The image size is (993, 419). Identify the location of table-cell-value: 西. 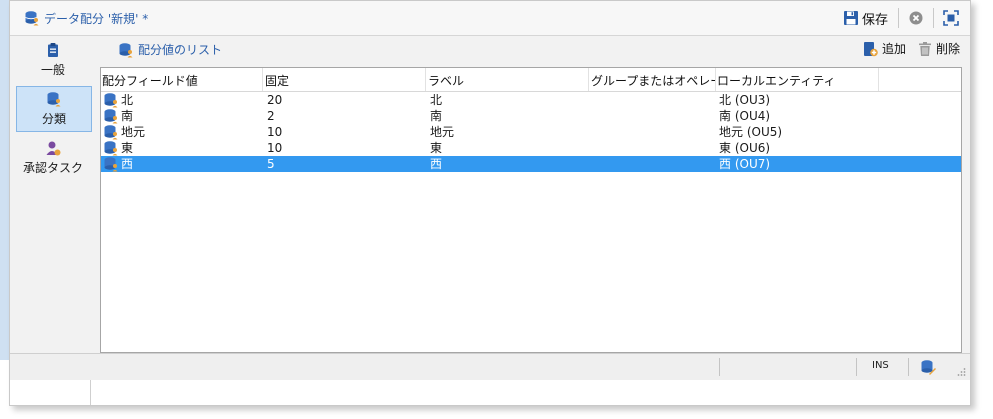
(127, 164).